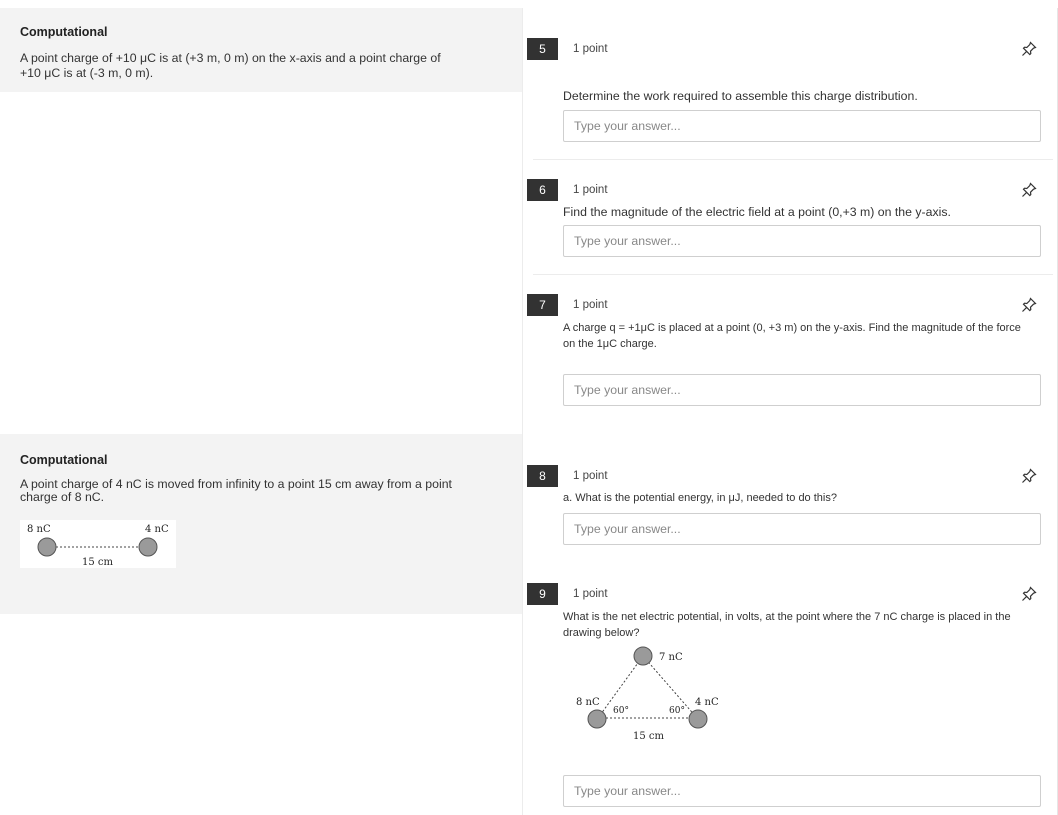 The width and height of the screenshot is (1058, 815). What do you see at coordinates (529, 4) in the screenshot?
I see `top-strip` at bounding box center [529, 4].